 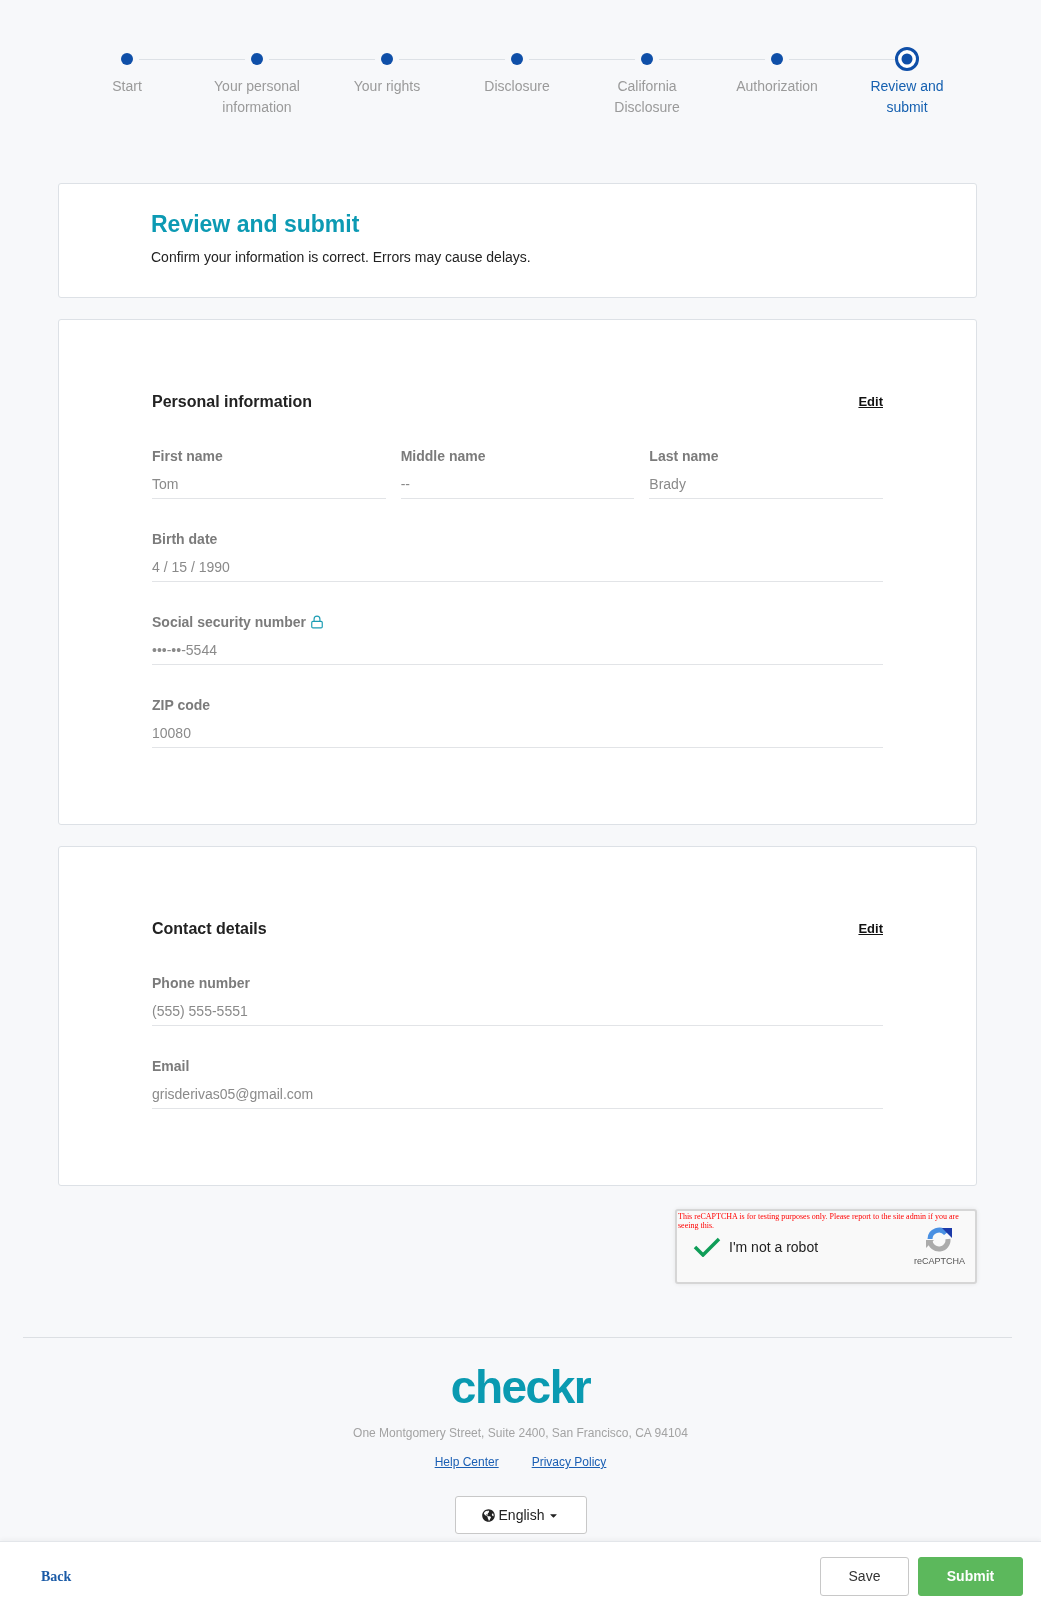 I want to click on field-value: grisderivas05@gmail.com, so click(x=517, y=1096).